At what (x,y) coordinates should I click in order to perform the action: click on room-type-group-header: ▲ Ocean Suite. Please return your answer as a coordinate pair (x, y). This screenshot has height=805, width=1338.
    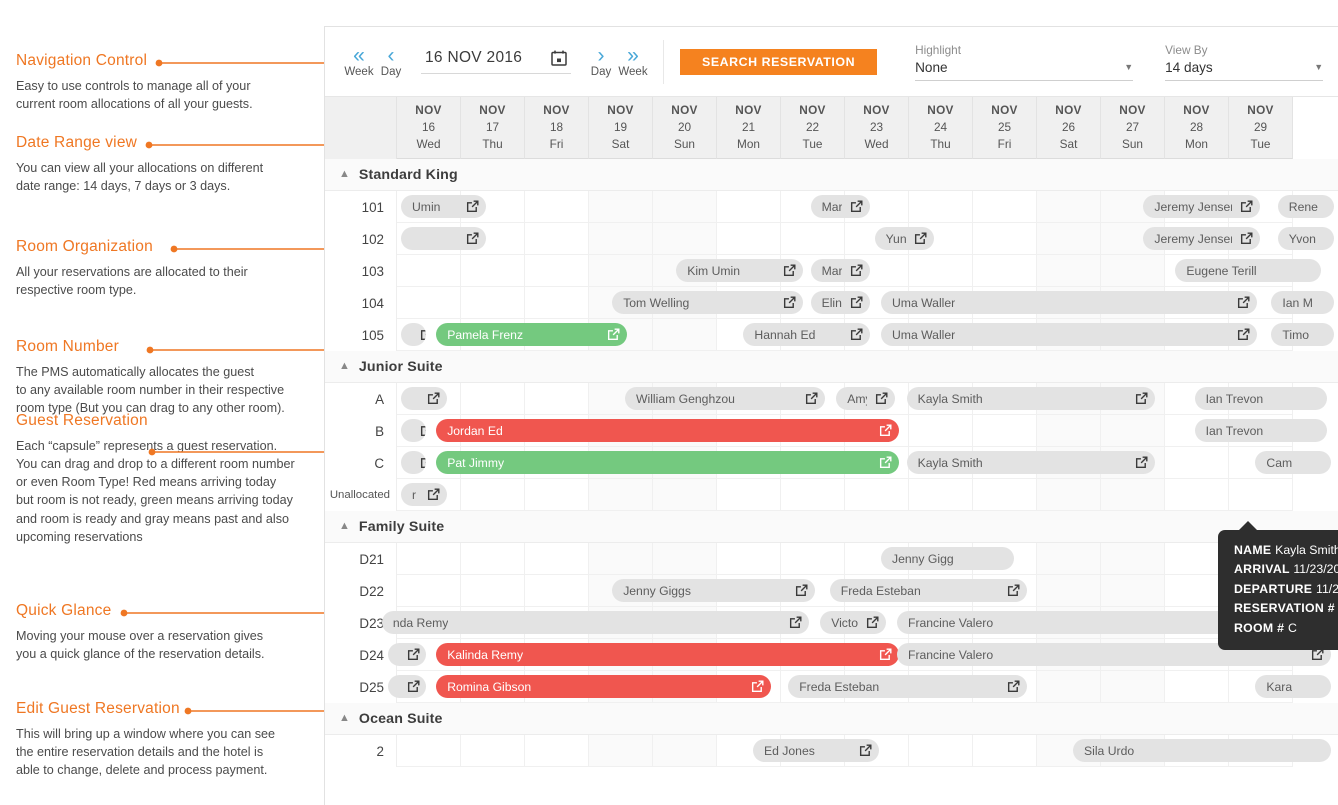
    Looking at the image, I should click on (831, 719).